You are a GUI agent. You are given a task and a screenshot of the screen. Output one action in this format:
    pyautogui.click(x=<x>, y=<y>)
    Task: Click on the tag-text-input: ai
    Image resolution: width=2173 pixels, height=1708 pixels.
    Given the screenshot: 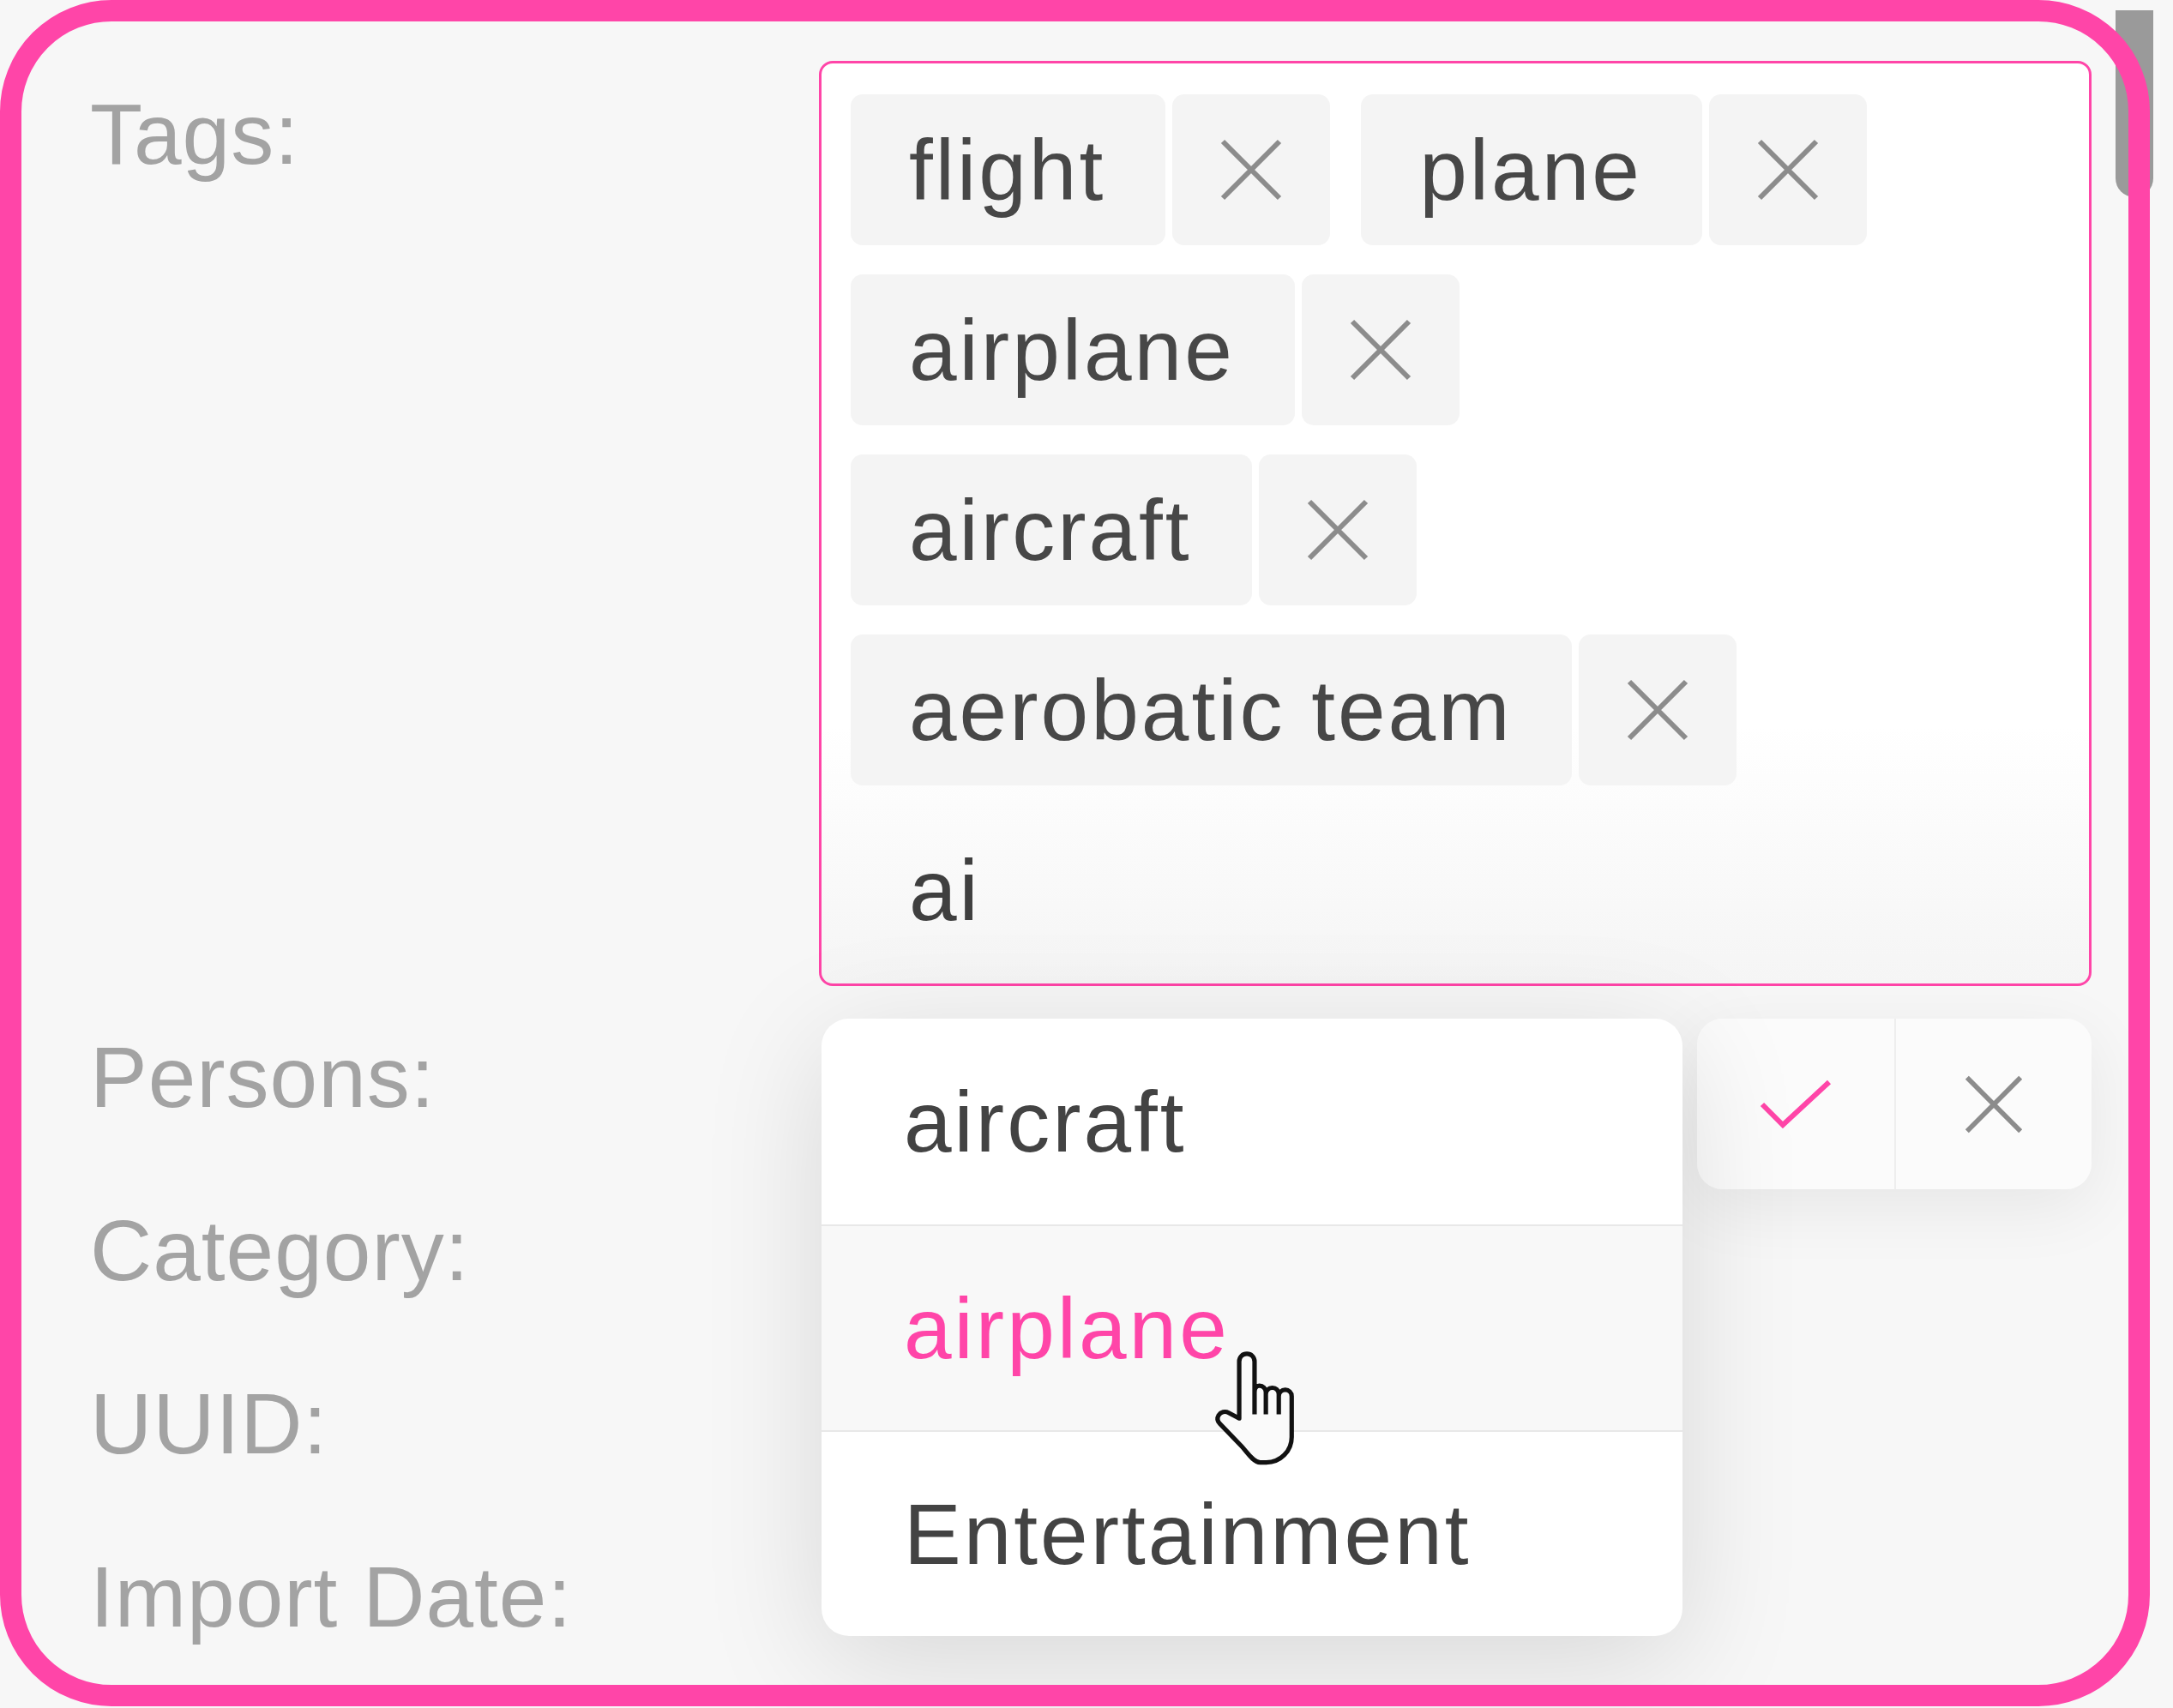 What is the action you would take?
    pyautogui.click(x=1432, y=890)
    